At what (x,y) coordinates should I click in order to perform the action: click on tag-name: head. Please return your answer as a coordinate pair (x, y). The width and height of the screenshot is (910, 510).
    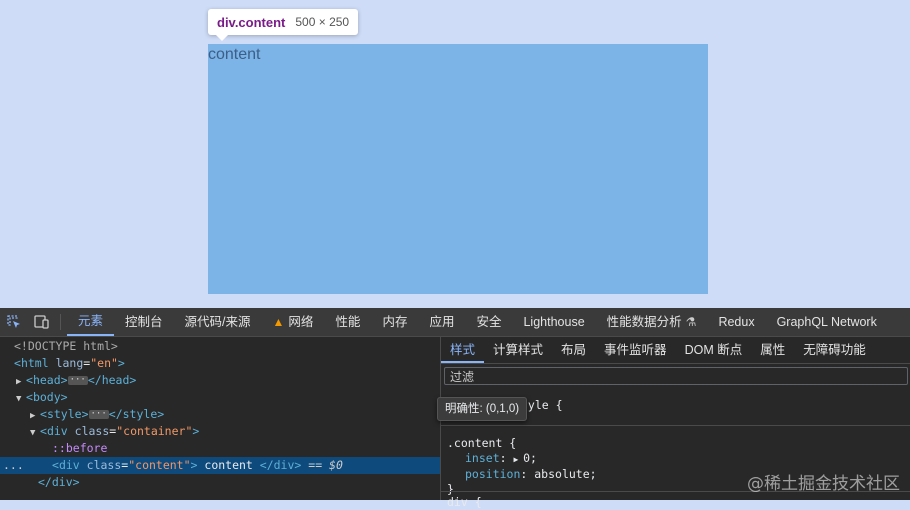
    Looking at the image, I should click on (115, 380).